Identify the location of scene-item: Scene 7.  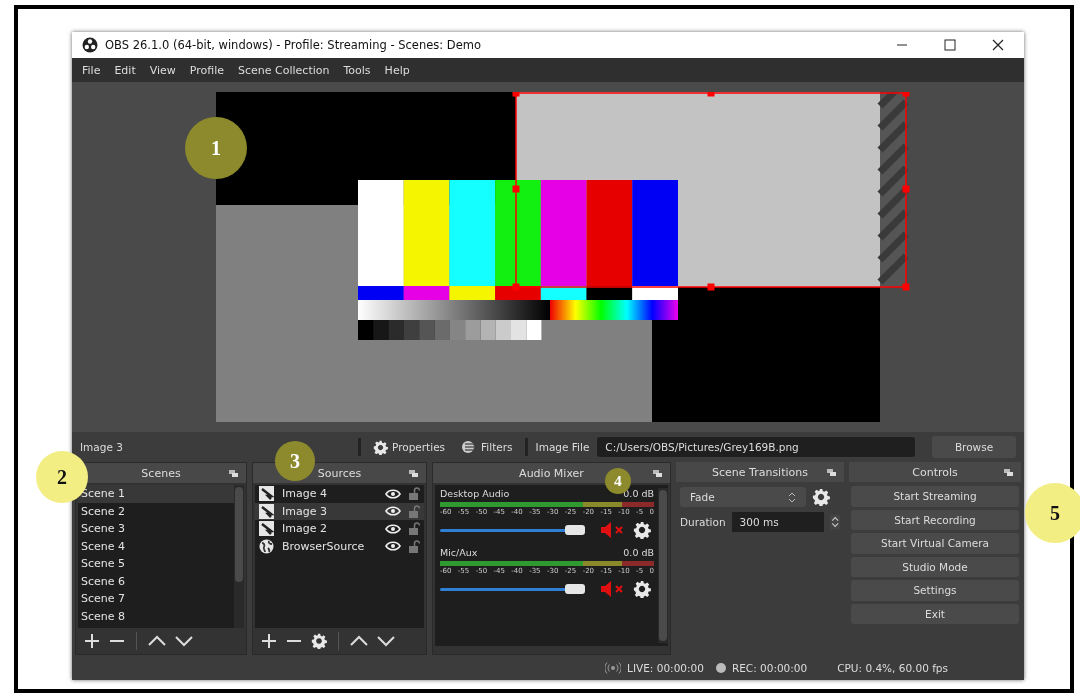
(156, 599).